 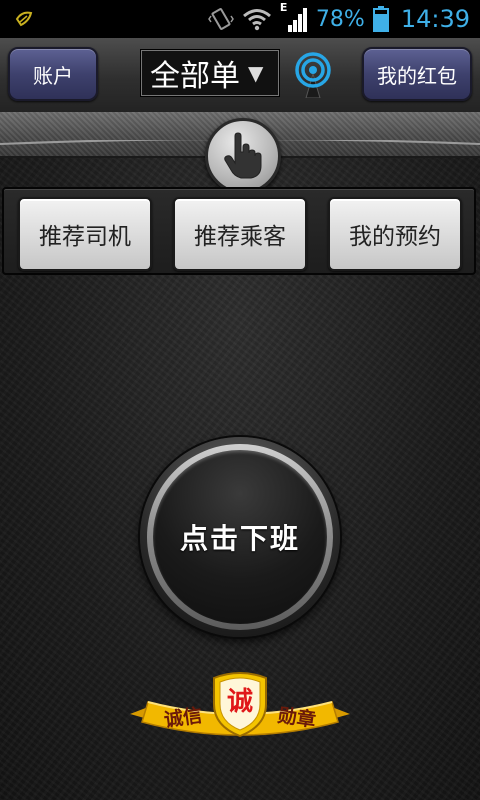 What do you see at coordinates (240, 234) in the screenshot?
I see `tab-recommend-passenger: 推荐乘客` at bounding box center [240, 234].